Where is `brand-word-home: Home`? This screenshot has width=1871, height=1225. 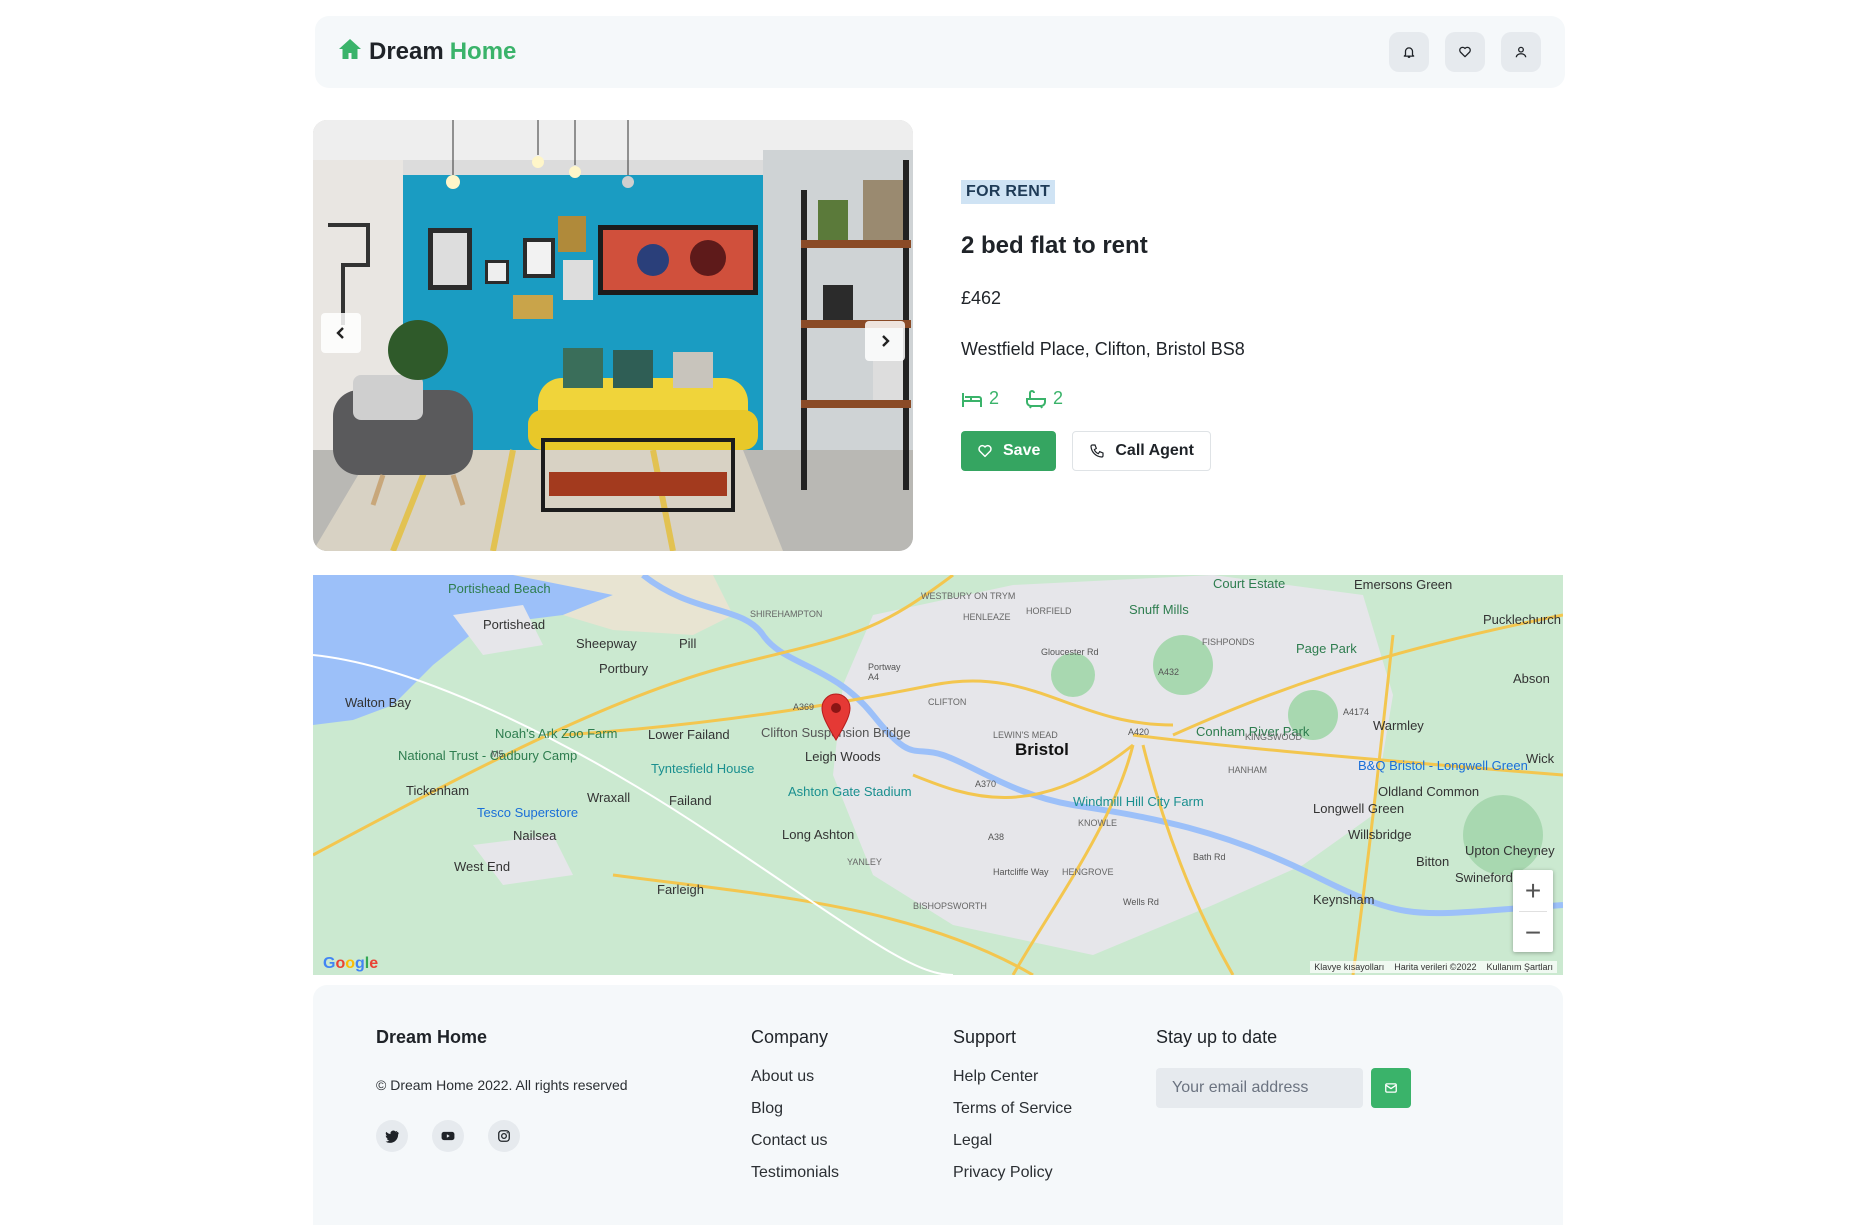 brand-word-home: Home is located at coordinates (483, 51).